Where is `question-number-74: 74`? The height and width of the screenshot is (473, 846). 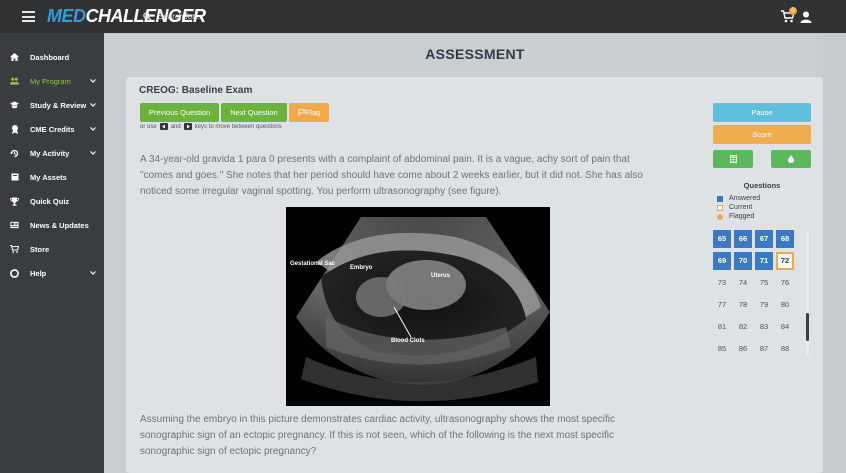
question-number-74: 74 is located at coordinates (743, 283).